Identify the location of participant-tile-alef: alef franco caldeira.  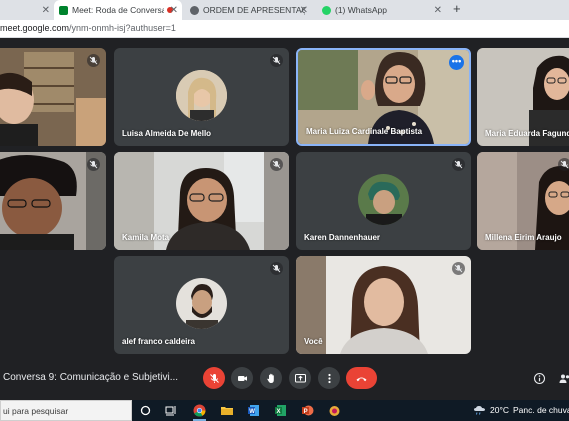
(201, 305).